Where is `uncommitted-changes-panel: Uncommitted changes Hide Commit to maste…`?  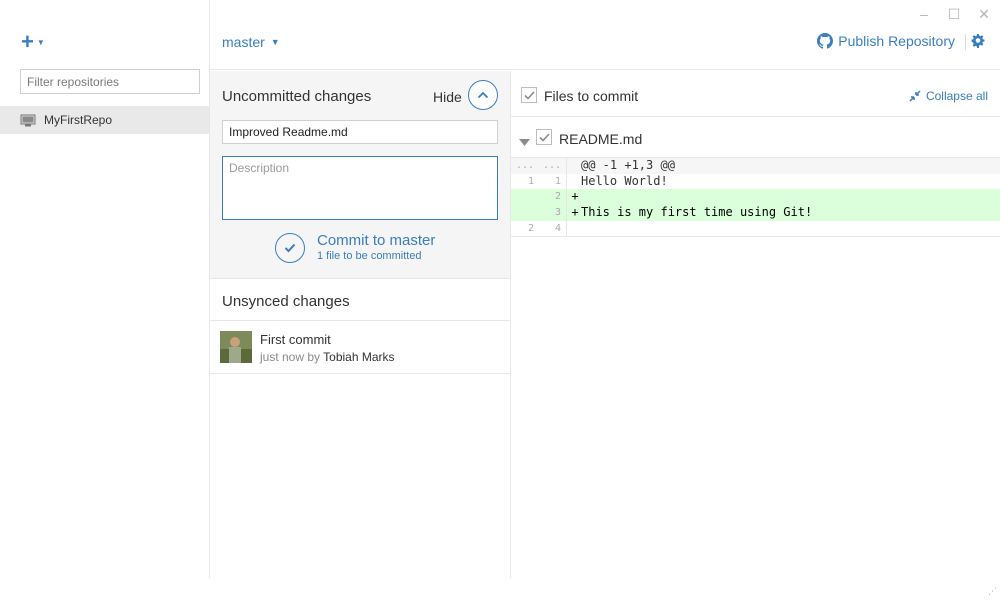
uncommitted-changes-panel: Uncommitted changes Hide Commit to maste… is located at coordinates (360, 175).